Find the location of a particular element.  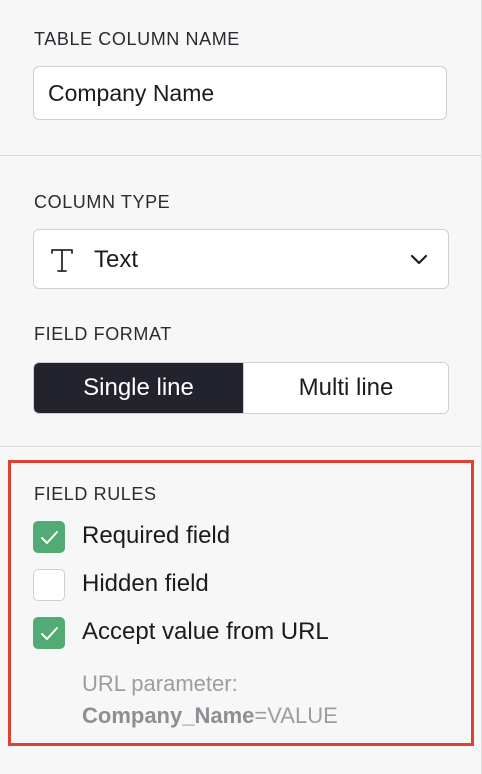

column-type-value: Text is located at coordinates (116, 259).